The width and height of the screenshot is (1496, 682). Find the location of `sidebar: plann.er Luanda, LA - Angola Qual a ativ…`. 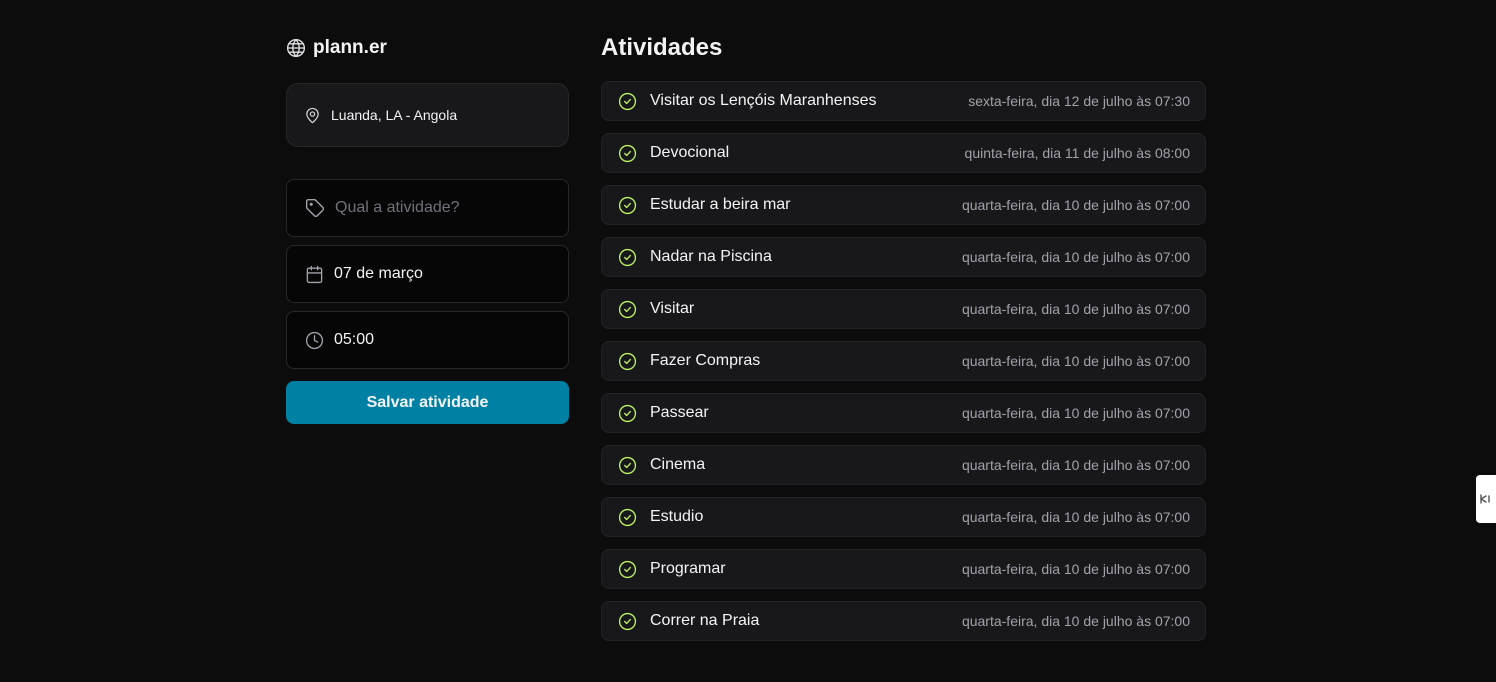

sidebar: plann.er Luanda, LA - Angola Qual a ativ… is located at coordinates (427, 230).